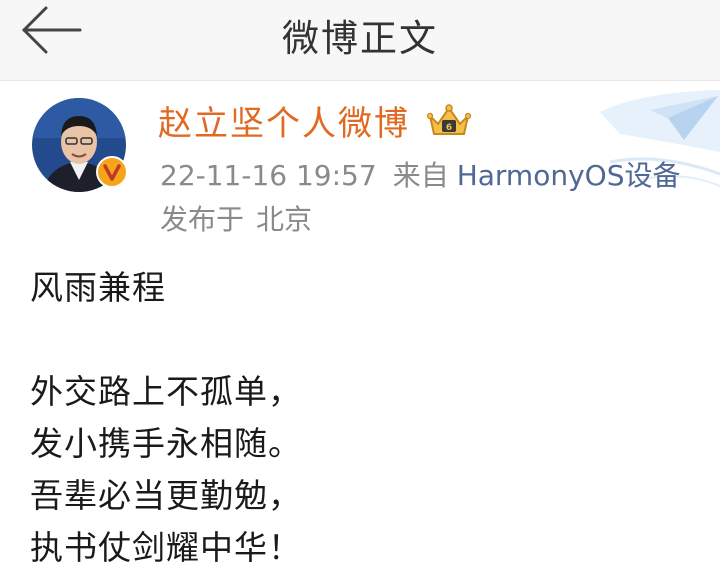 The width and height of the screenshot is (720, 574). I want to click on post-line: 风雨兼程, so click(98, 287).